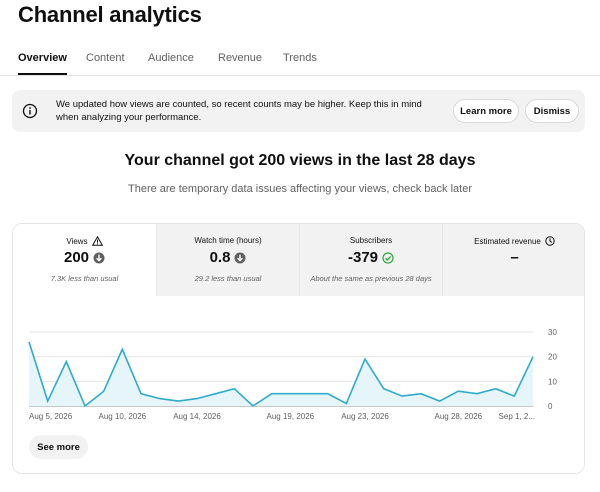 The height and width of the screenshot is (492, 600). What do you see at coordinates (363, 257) in the screenshot?
I see `metric-value: -379` at bounding box center [363, 257].